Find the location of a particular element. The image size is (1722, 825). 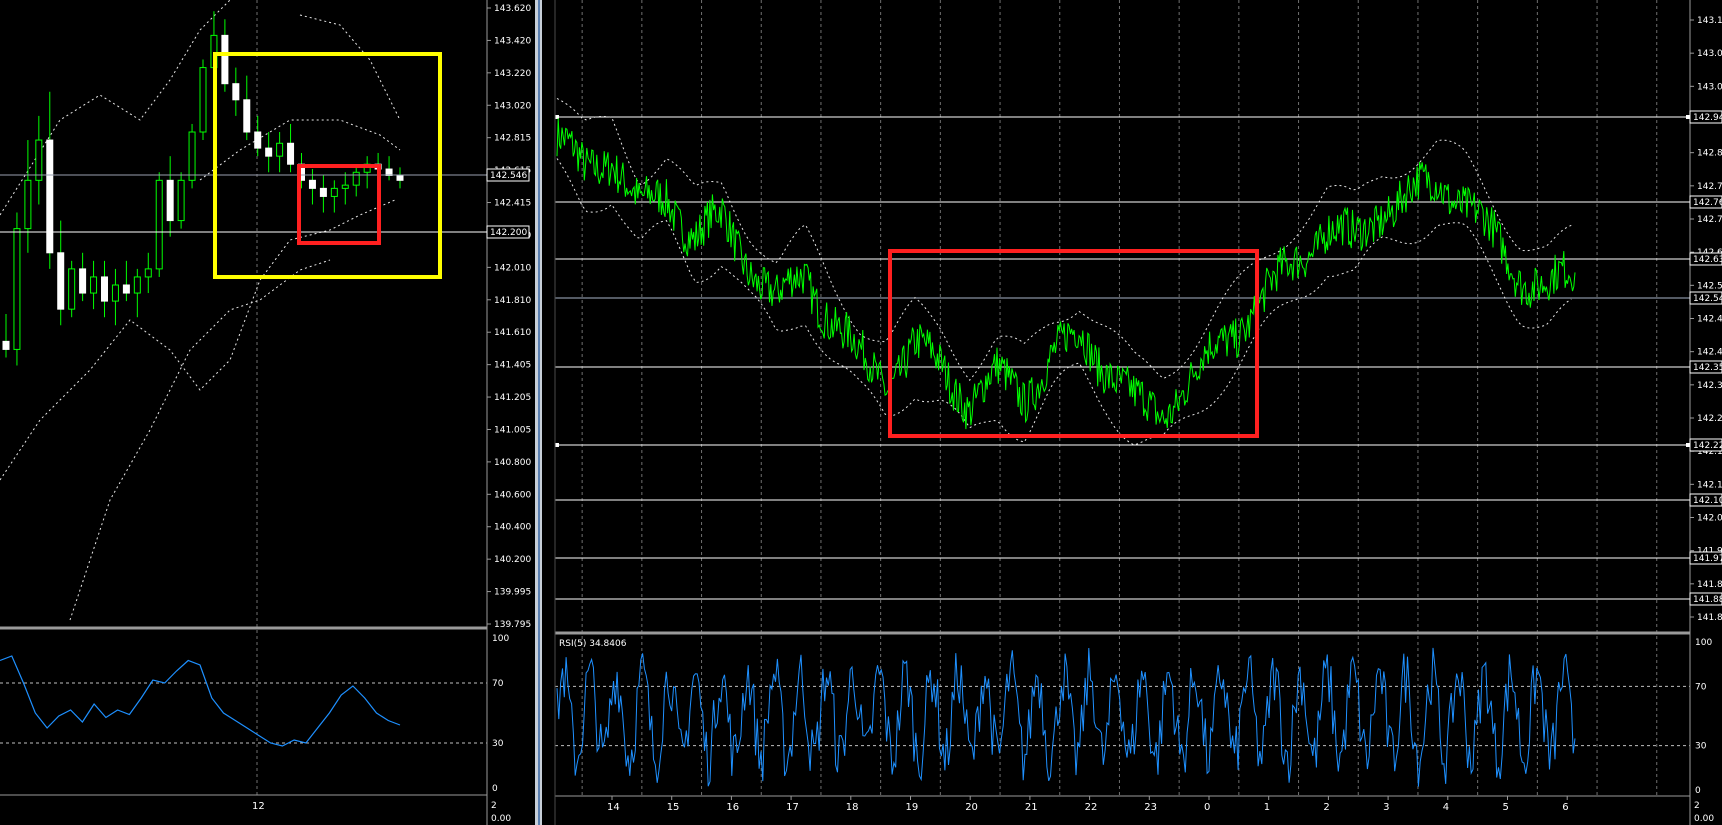

left-price-tick-label: 143.220 is located at coordinates (512, 74).